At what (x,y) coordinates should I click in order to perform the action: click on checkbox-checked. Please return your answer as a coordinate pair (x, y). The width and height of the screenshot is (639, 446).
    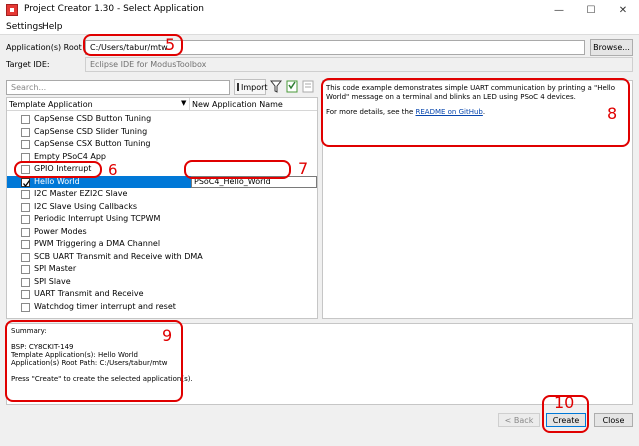
    Looking at the image, I should click on (26, 182).